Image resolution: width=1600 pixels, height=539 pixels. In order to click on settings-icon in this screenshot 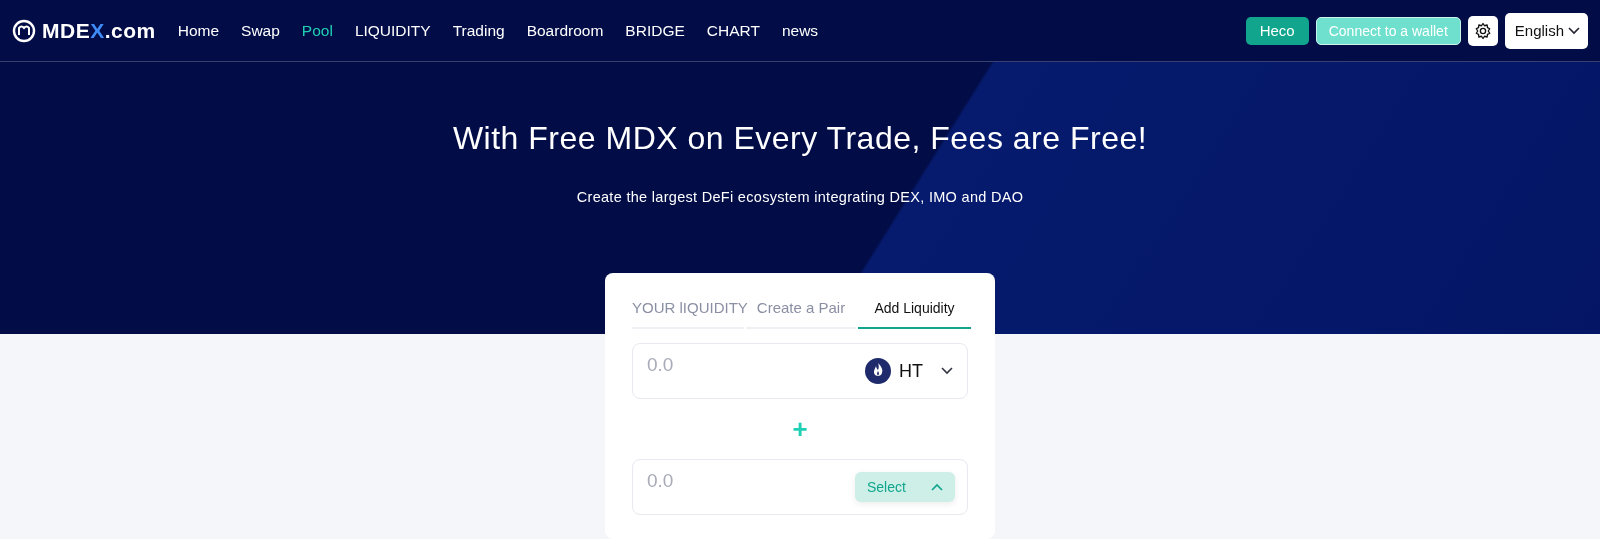, I will do `click(1482, 30)`.